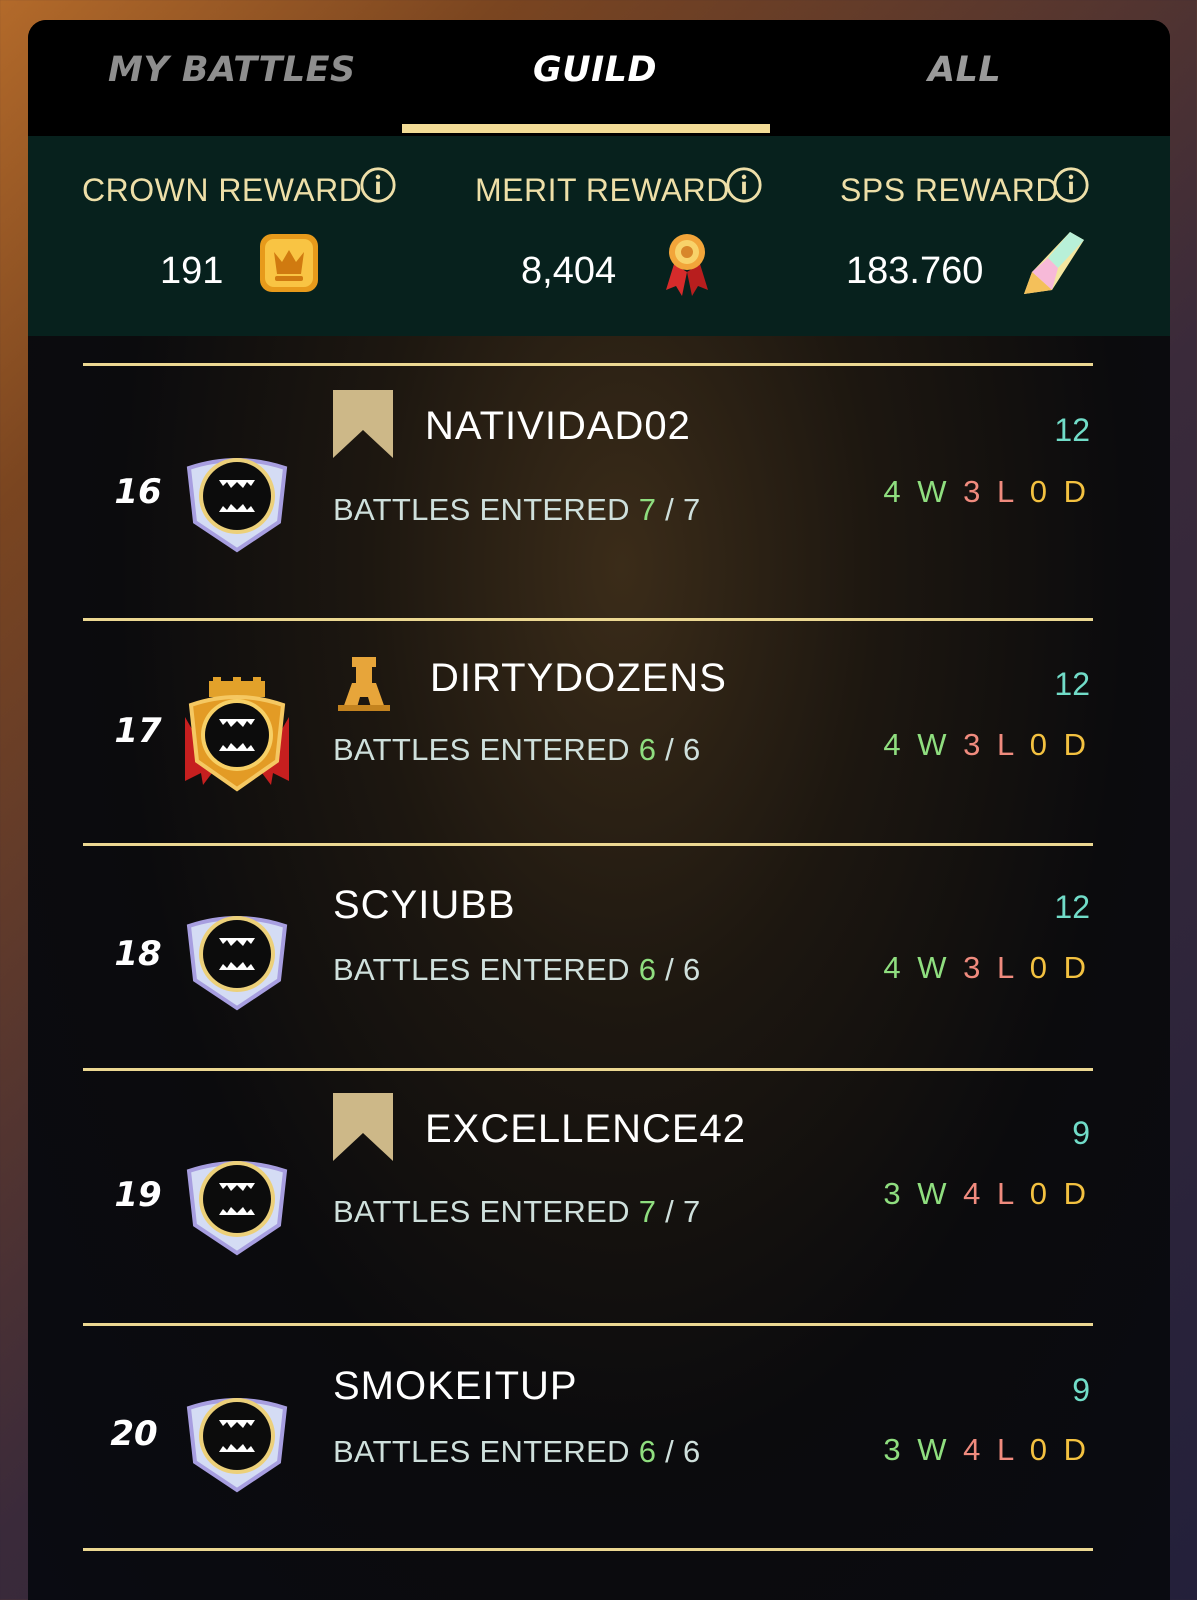  I want to click on merit-reward-value: 8,404, so click(569, 271).